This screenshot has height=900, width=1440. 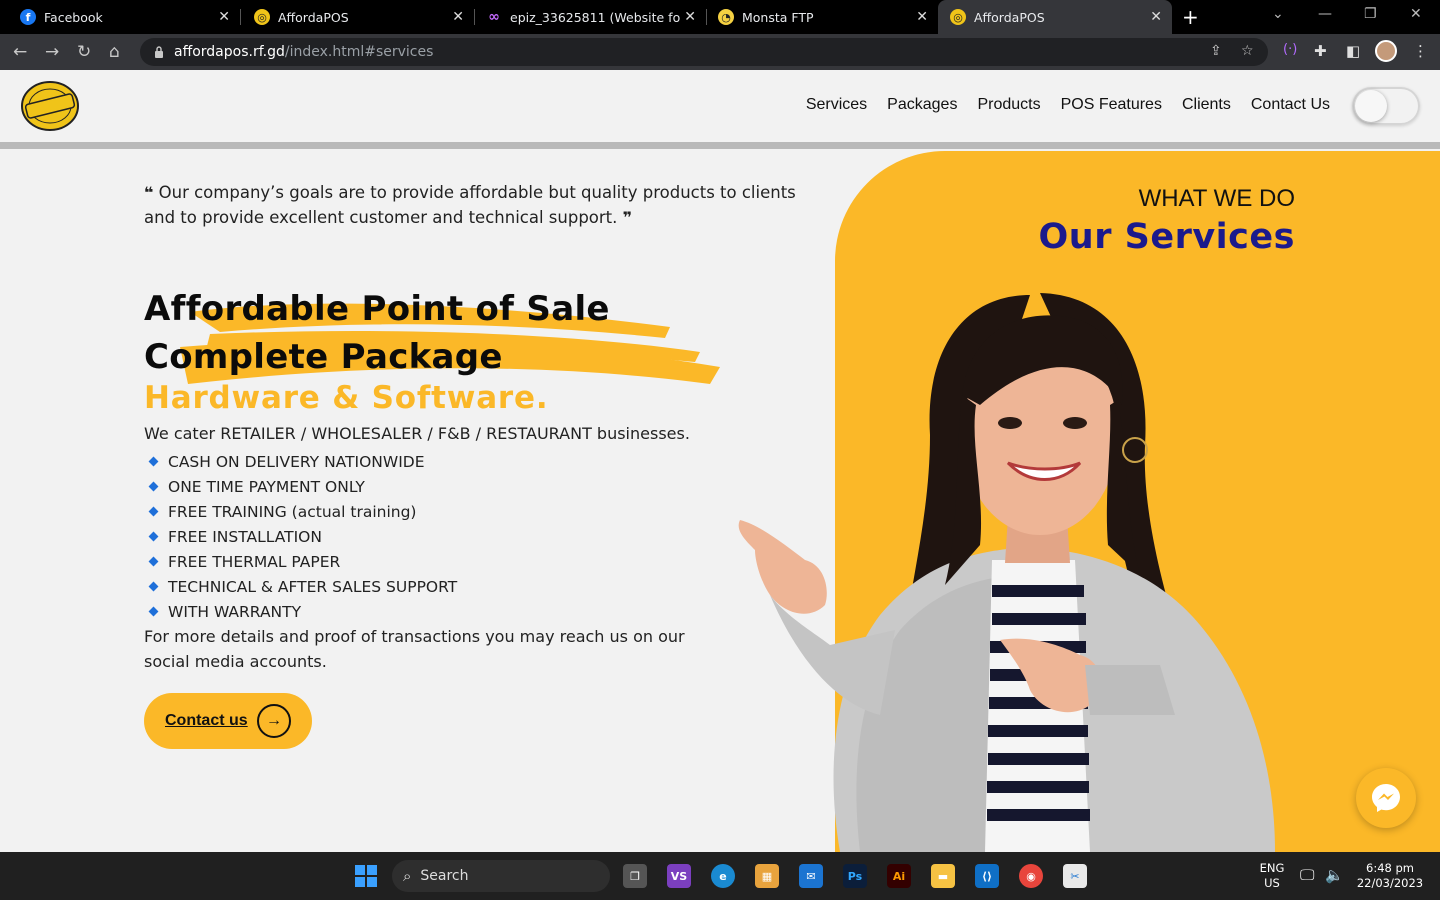 I want to click on nav-products: Products, so click(x=1008, y=105).